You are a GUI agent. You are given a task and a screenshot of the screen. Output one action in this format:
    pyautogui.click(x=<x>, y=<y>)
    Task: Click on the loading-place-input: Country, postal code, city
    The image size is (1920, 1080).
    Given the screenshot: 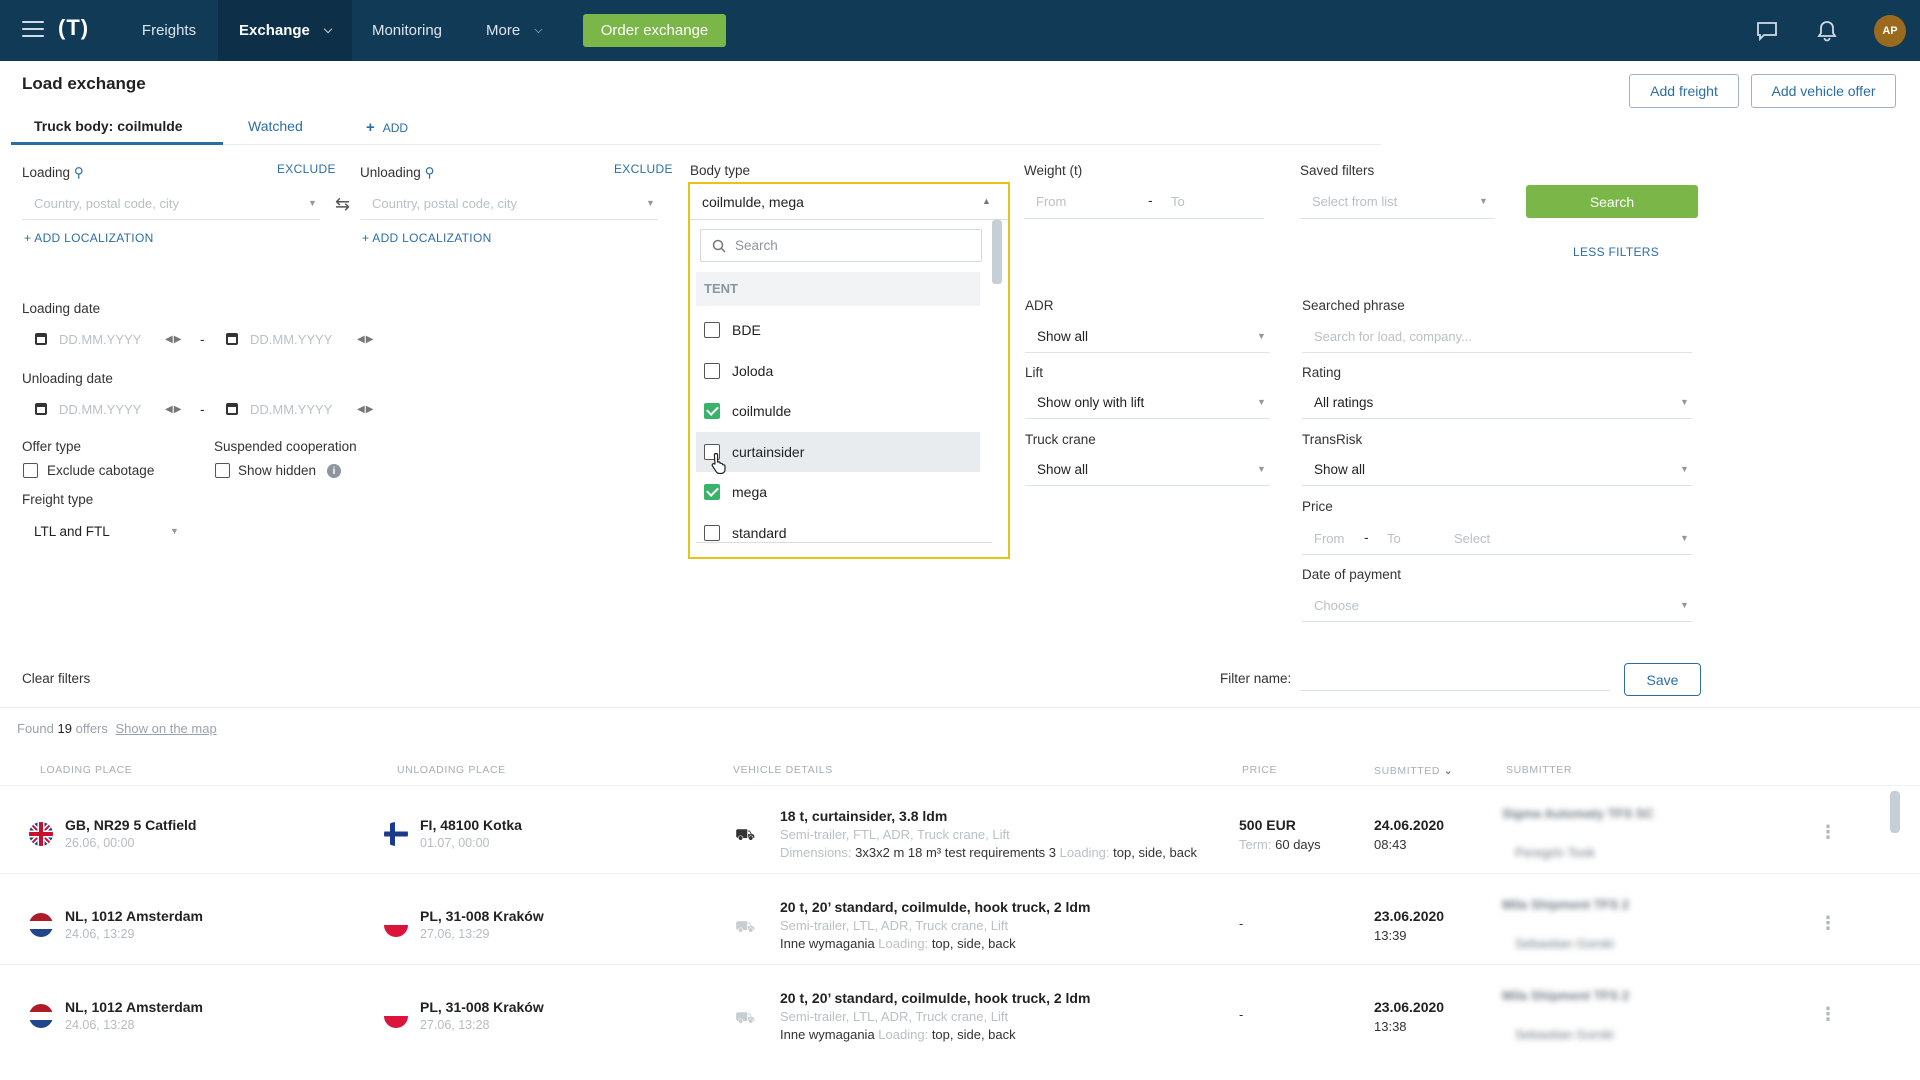 What is the action you would take?
    pyautogui.click(x=106, y=203)
    